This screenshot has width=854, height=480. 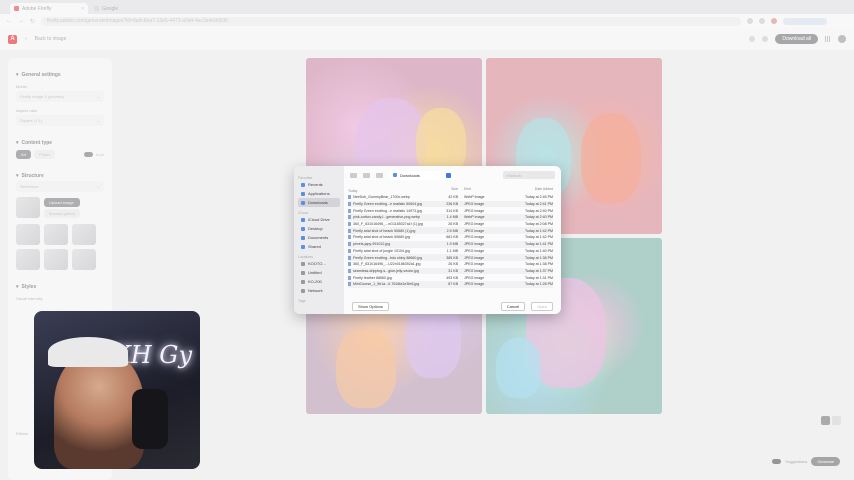 I want to click on column-kind: Kind, so click(x=483, y=190).